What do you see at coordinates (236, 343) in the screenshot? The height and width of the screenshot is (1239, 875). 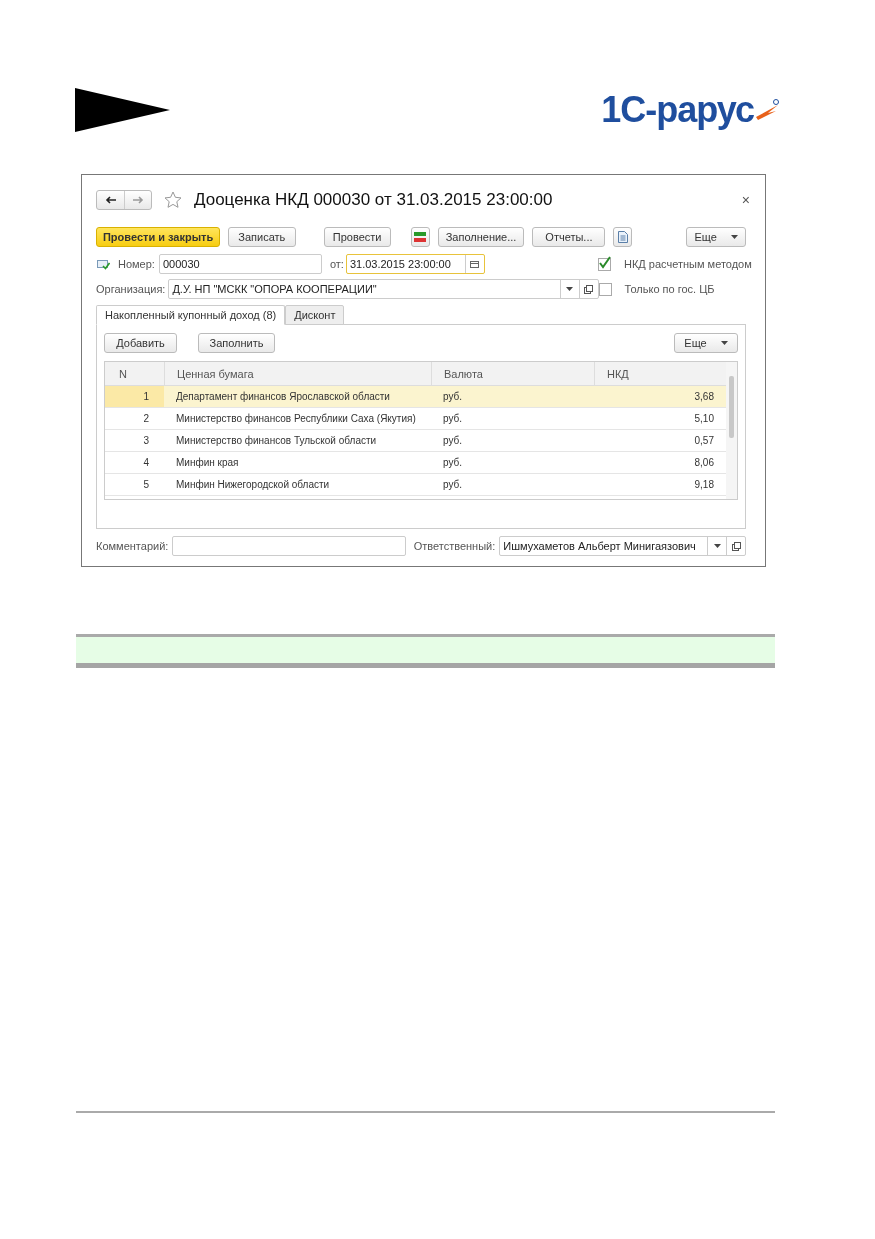 I see `fill-button: Заполнить` at bounding box center [236, 343].